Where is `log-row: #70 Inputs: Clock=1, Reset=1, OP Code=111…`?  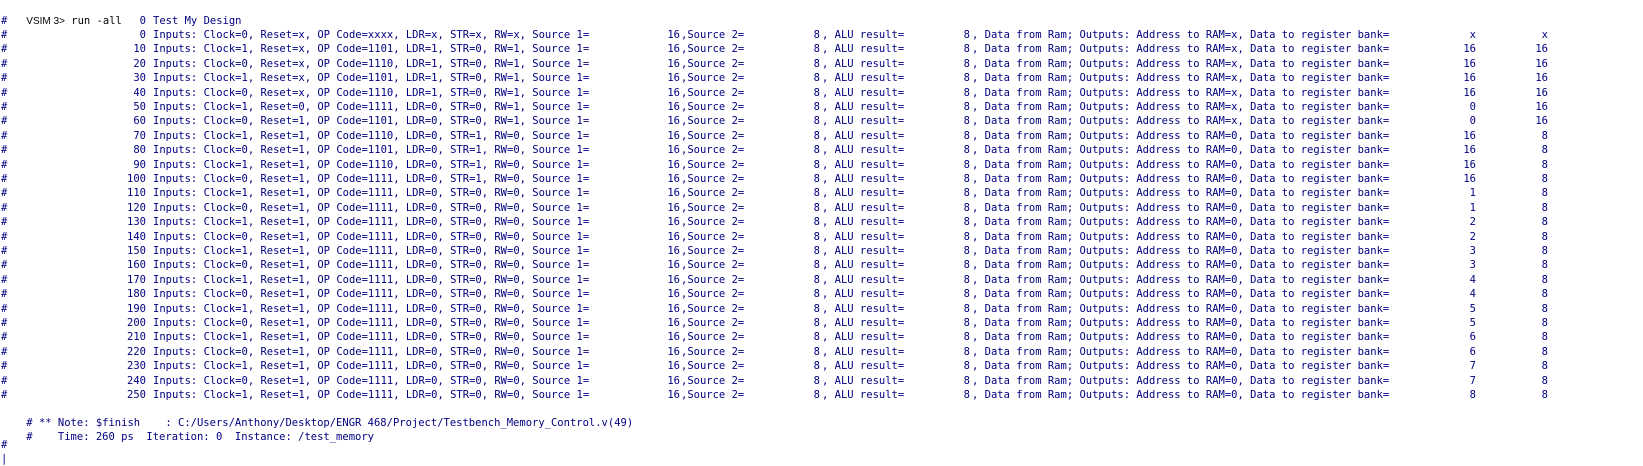
log-row: #70 Inputs: Clock=1, Reset=1, OP Code=111… is located at coordinates (821, 136).